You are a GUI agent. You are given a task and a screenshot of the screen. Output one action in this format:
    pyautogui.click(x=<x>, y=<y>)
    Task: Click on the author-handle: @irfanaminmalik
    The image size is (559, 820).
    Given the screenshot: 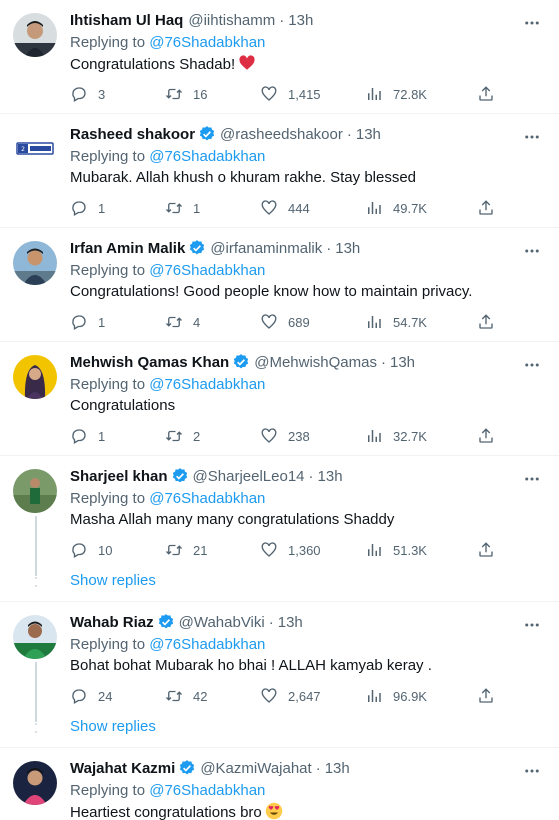 What is the action you would take?
    pyautogui.click(x=266, y=248)
    